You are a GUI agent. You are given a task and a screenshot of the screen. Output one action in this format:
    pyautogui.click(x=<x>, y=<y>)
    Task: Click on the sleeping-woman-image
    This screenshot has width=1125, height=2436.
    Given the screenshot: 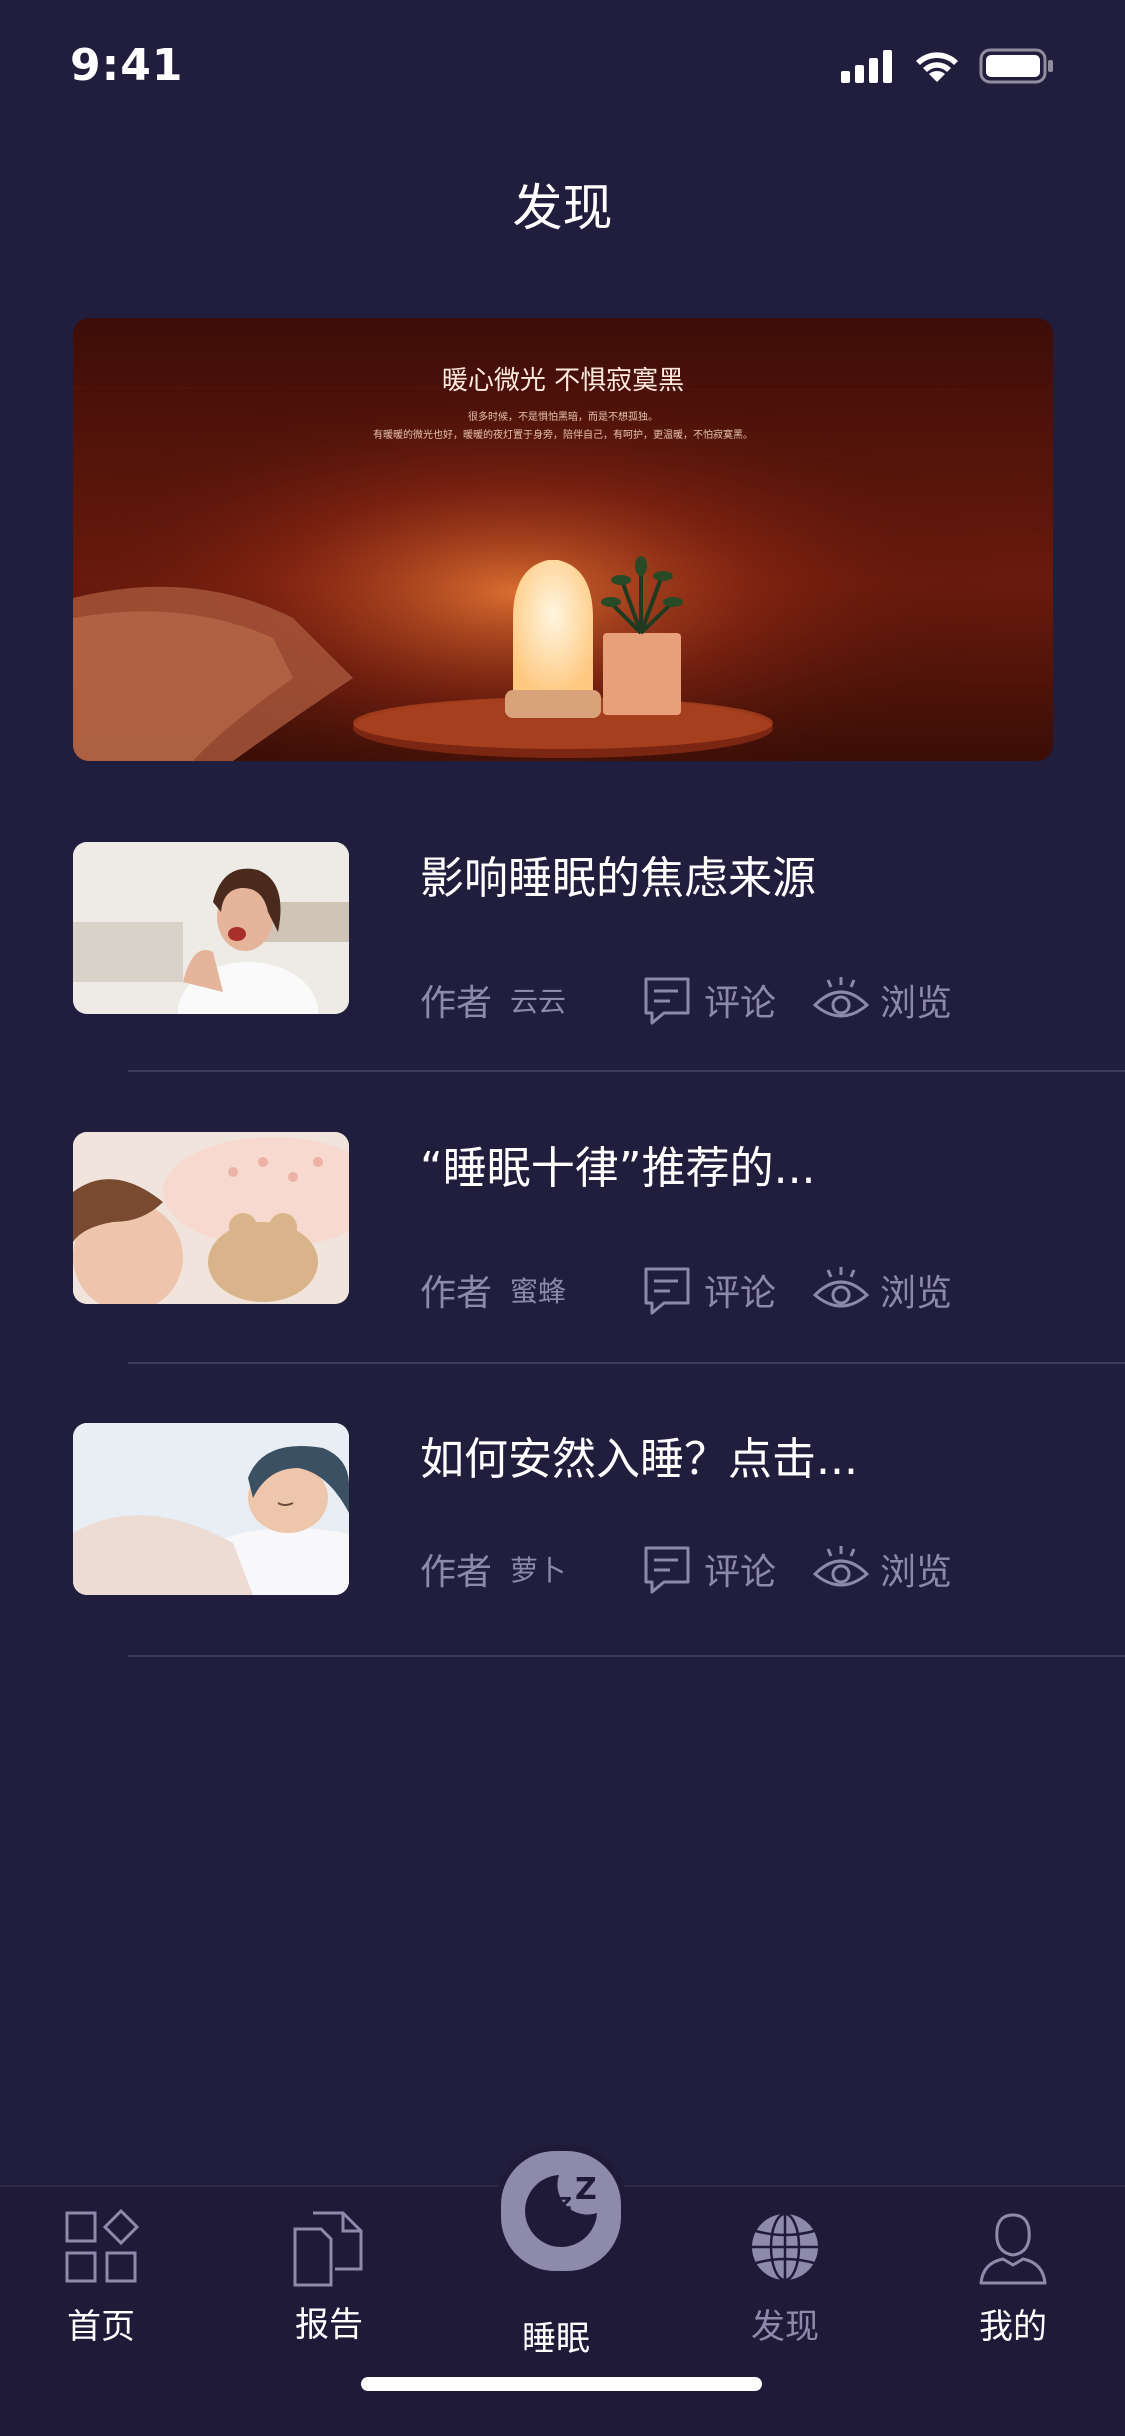 What is the action you would take?
    pyautogui.click(x=211, y=1509)
    